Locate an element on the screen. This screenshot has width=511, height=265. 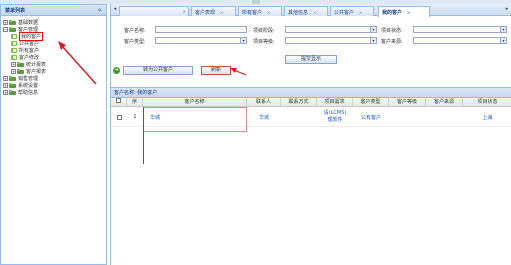
tree-item-public-customers: 公共客户 is located at coordinates (53, 43).